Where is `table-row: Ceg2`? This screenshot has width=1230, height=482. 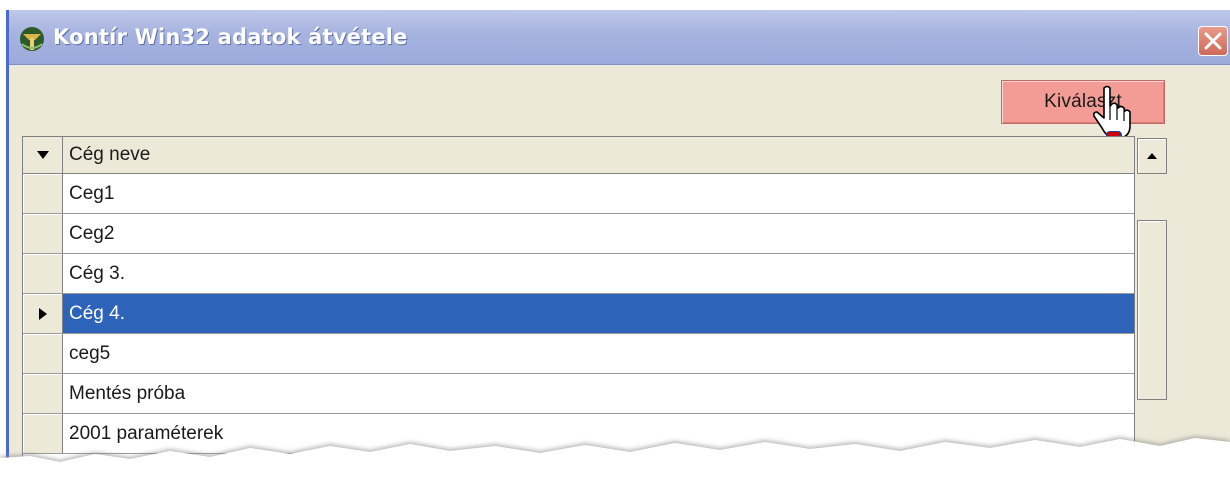 table-row: Ceg2 is located at coordinates (579, 234).